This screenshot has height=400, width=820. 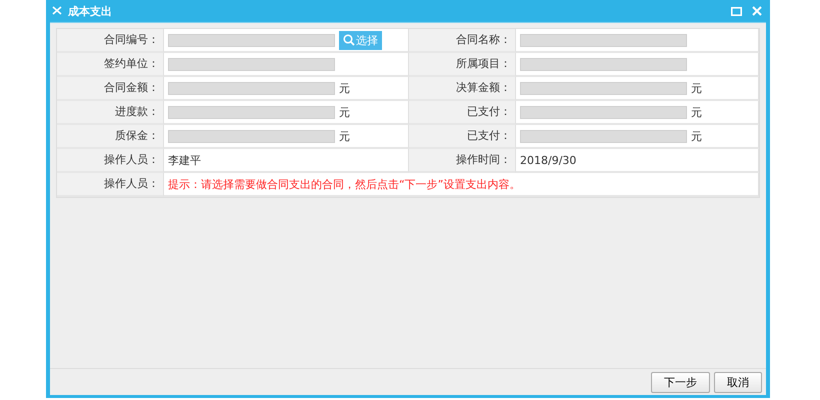 What do you see at coordinates (462, 89) in the screenshot?
I see `field-label: 决算金额：` at bounding box center [462, 89].